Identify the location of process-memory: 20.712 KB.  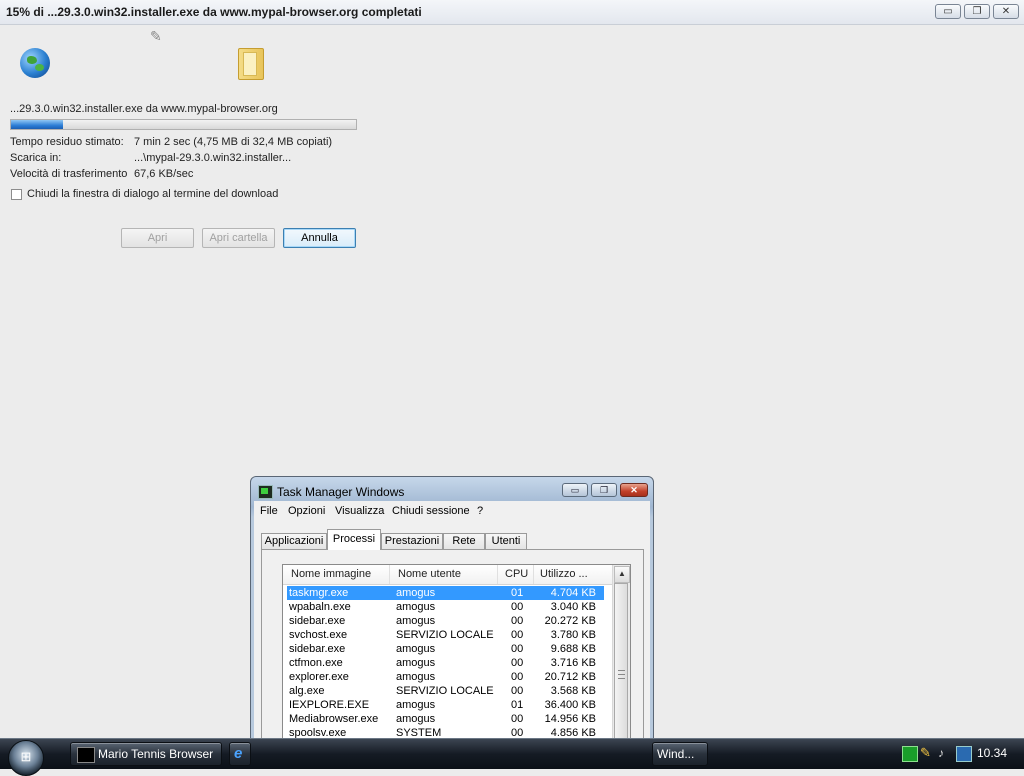
(570, 677).